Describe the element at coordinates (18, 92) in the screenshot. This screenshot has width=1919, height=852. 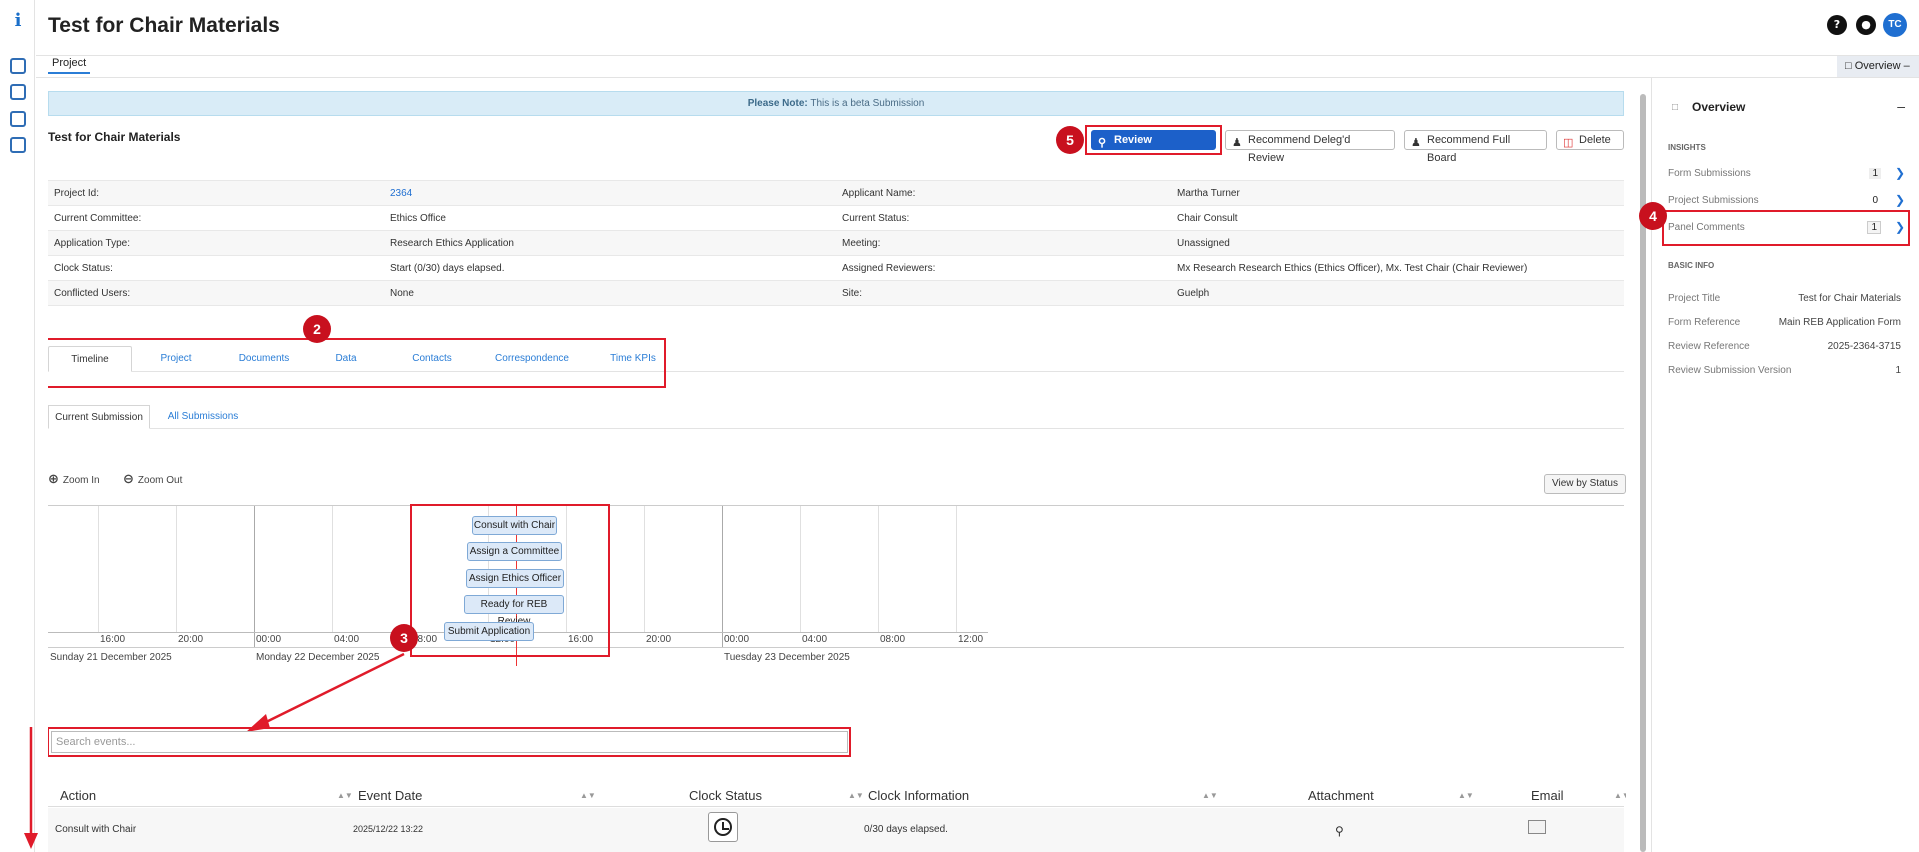
I see `monitor-nav-icon` at that location.